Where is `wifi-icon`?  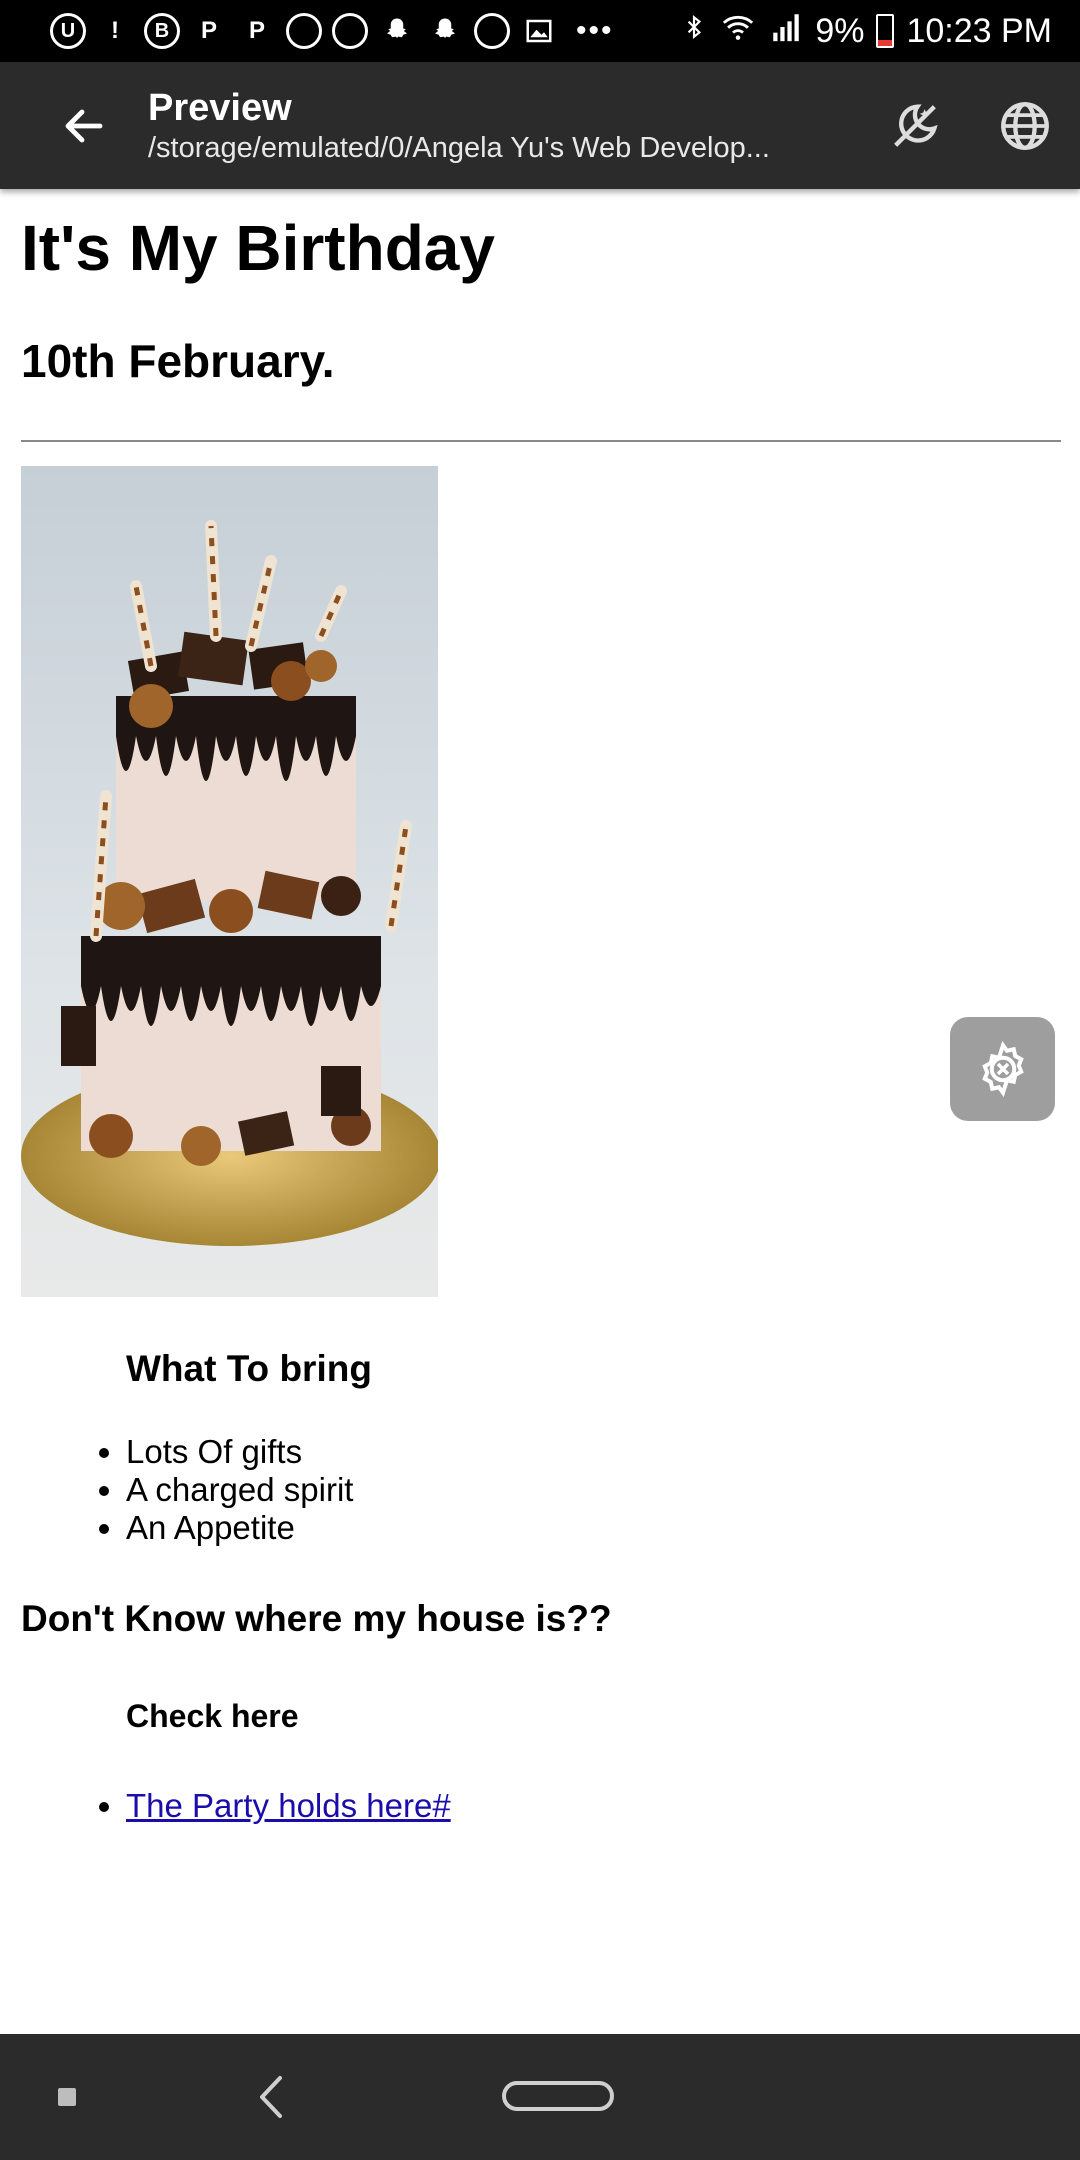 wifi-icon is located at coordinates (738, 31).